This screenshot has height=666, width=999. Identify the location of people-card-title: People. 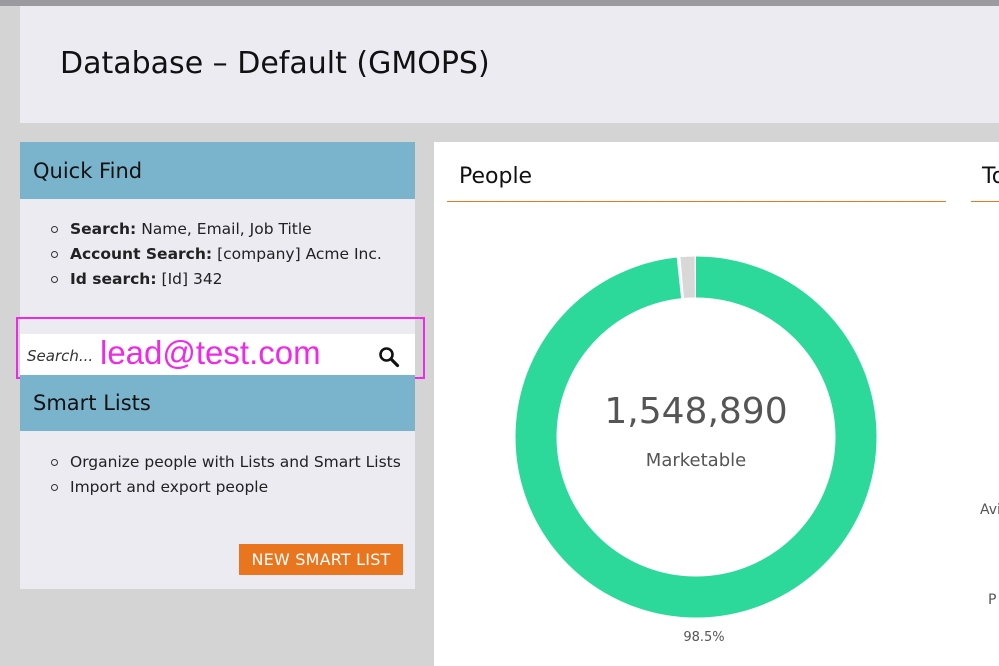
(496, 176).